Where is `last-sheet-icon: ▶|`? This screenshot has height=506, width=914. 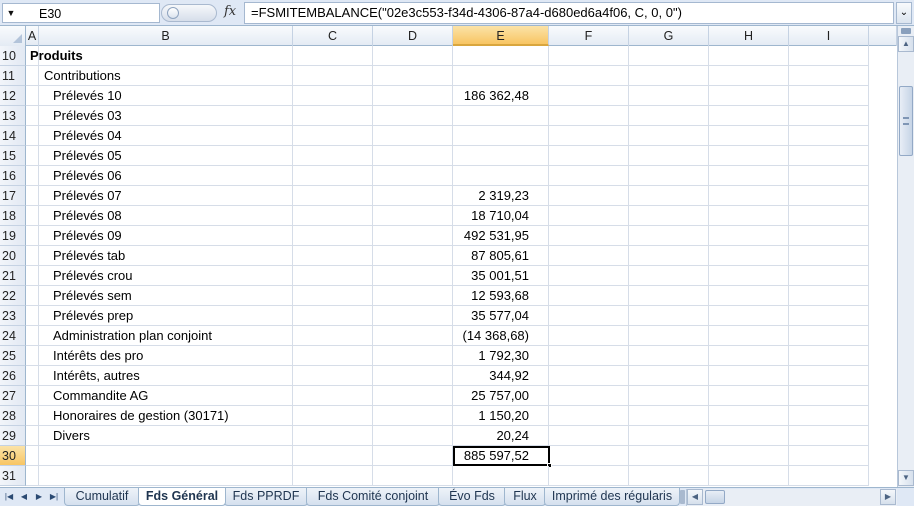
last-sheet-icon: ▶| is located at coordinates (54, 497).